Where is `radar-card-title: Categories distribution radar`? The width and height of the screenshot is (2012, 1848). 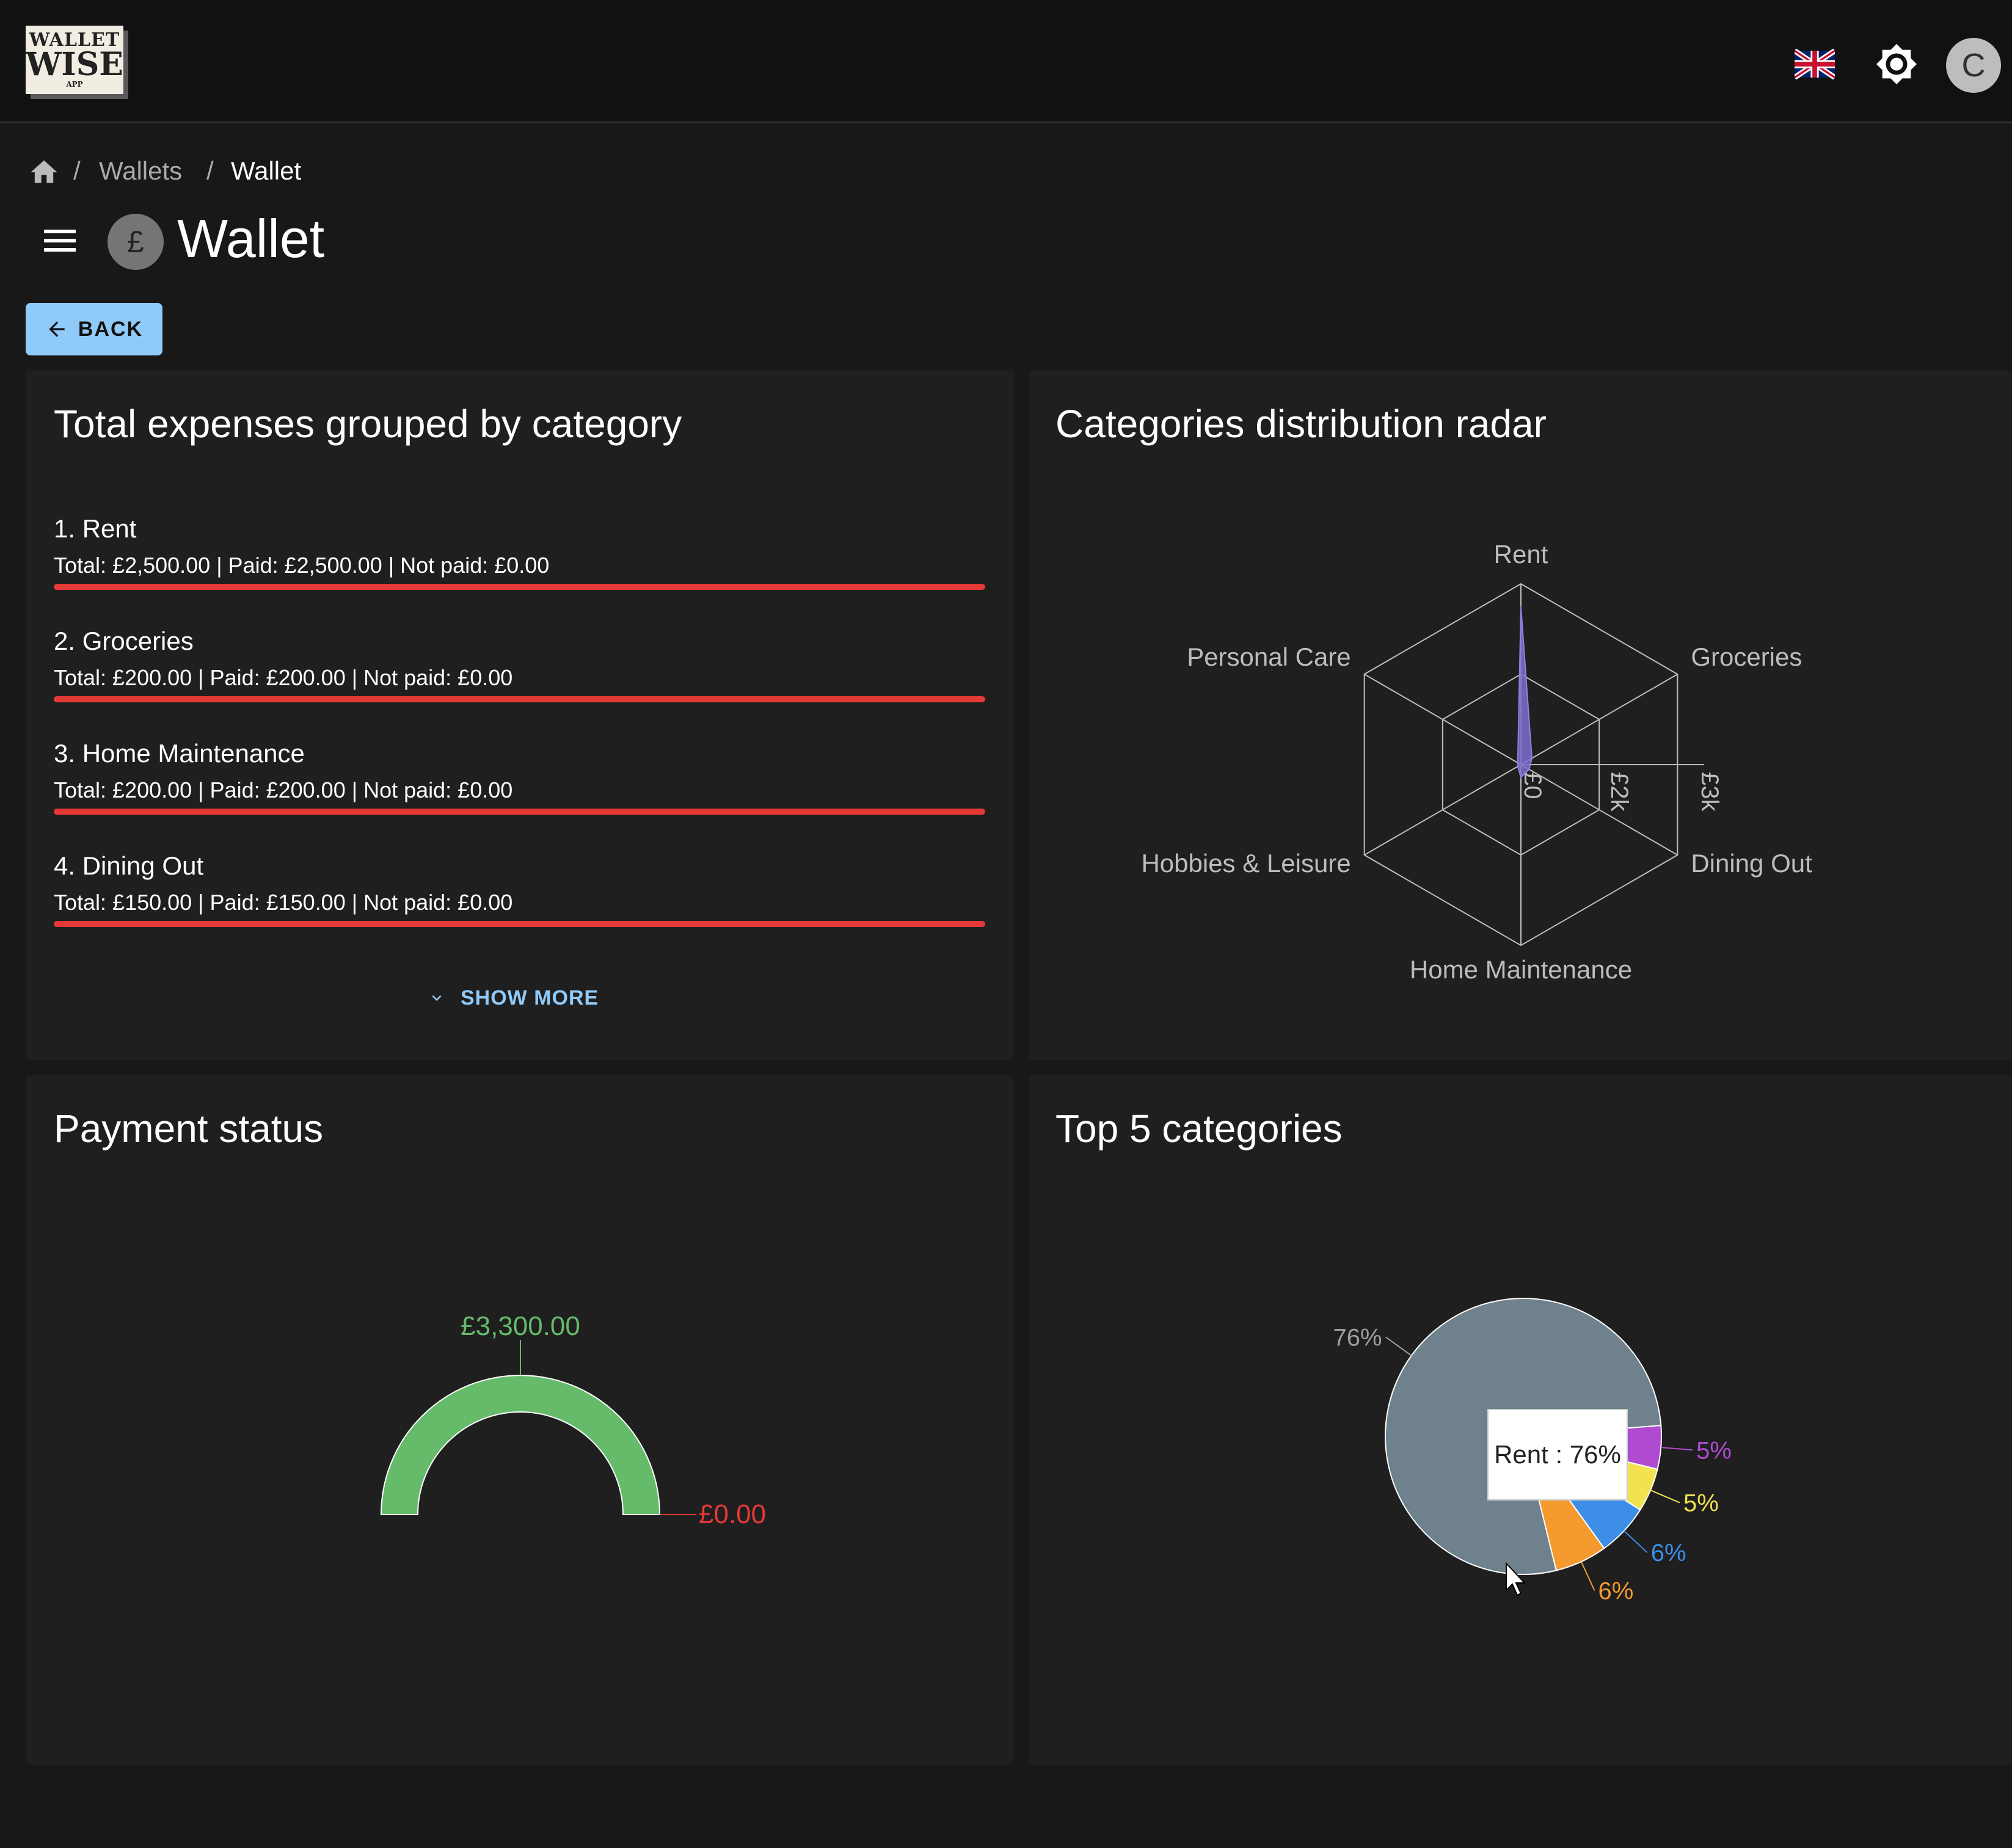 radar-card-title: Categories distribution radar is located at coordinates (1301, 424).